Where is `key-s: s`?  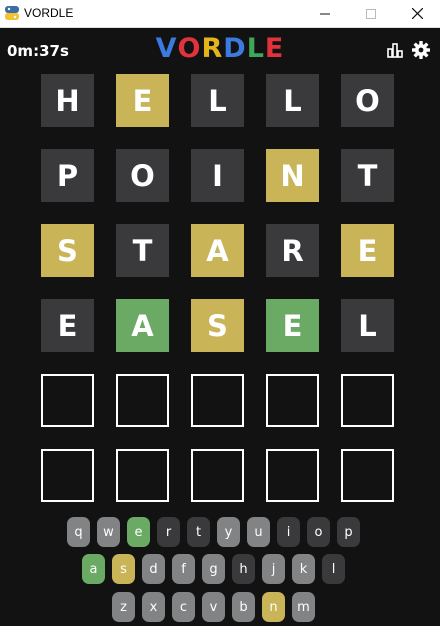
key-s: s is located at coordinates (123, 569).